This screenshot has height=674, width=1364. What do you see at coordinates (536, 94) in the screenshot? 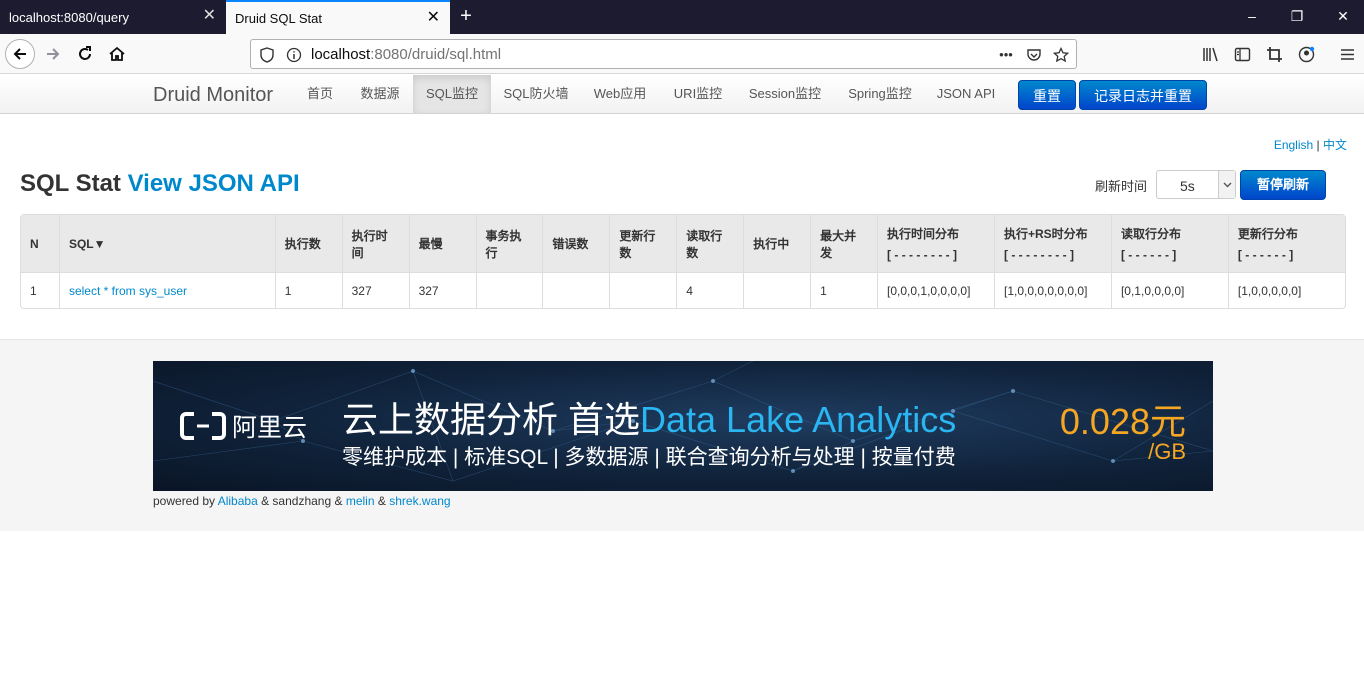
I see `nav-item-sql-firewall: SQL防火墙` at bounding box center [536, 94].